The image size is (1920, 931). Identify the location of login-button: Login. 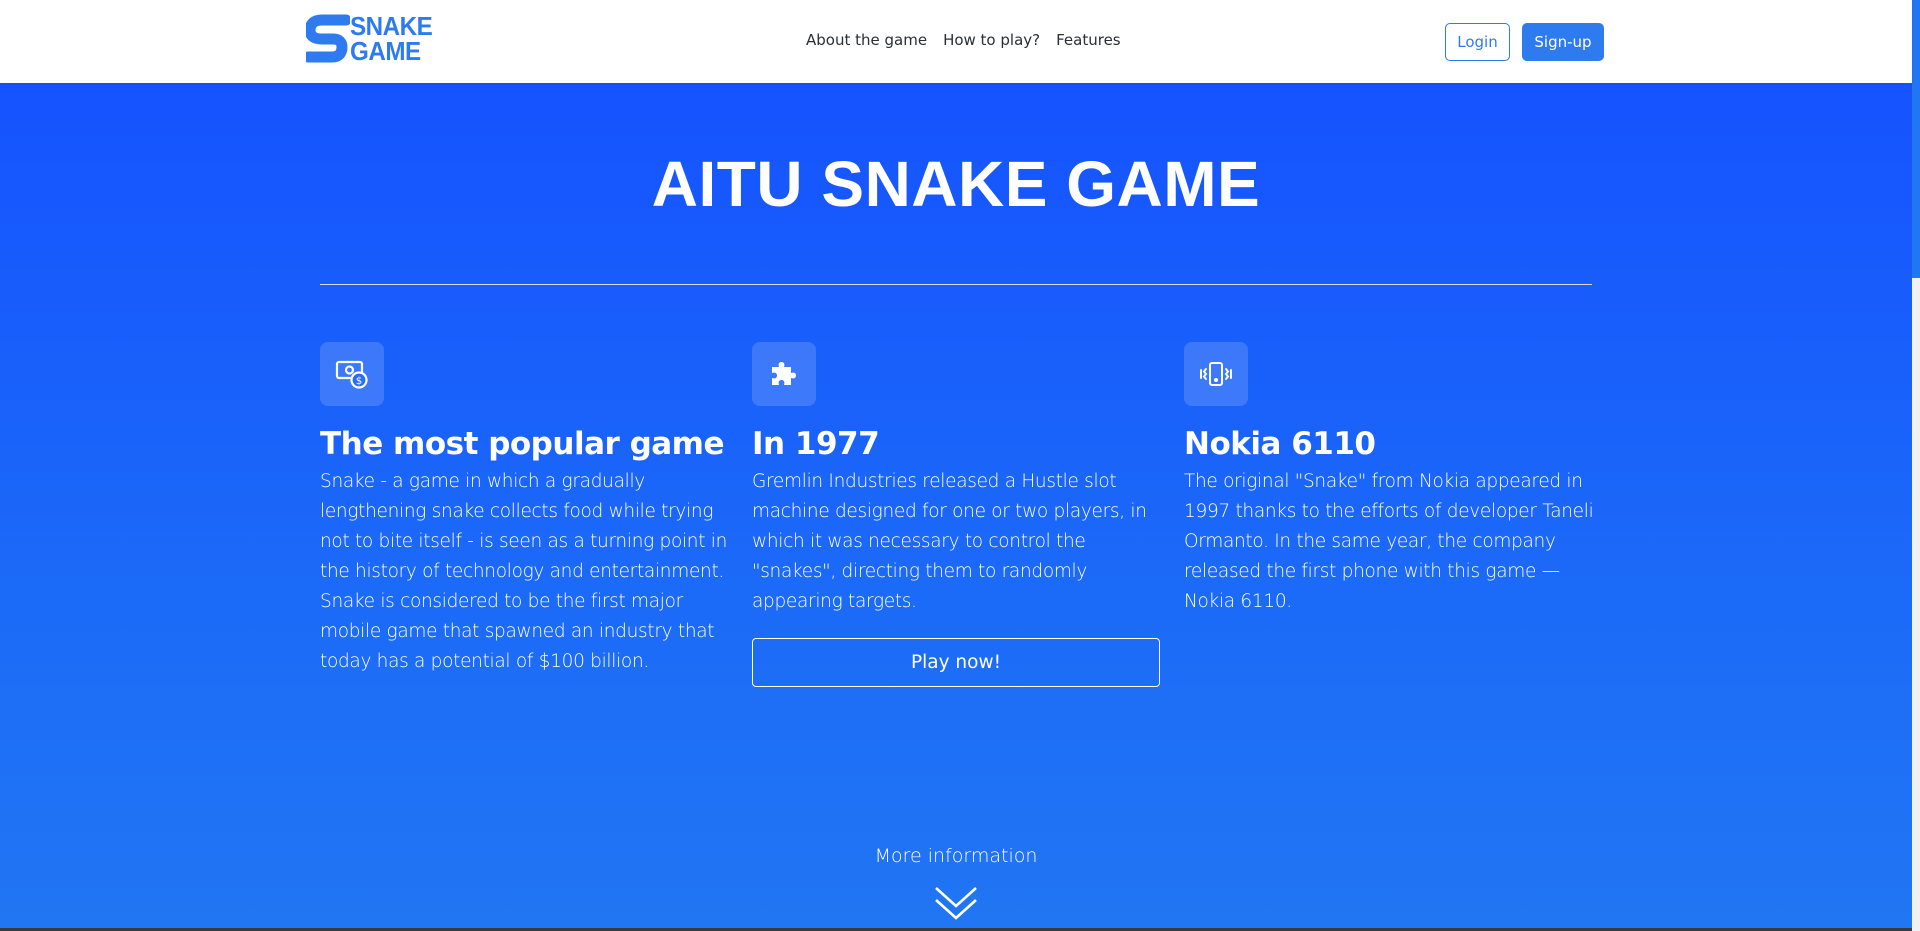
(1477, 42).